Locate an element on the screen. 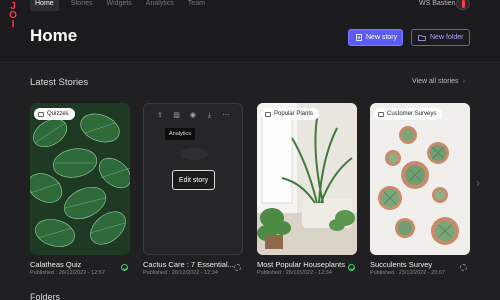 The height and width of the screenshot is (300, 500). new-story-label: New story is located at coordinates (382, 37).